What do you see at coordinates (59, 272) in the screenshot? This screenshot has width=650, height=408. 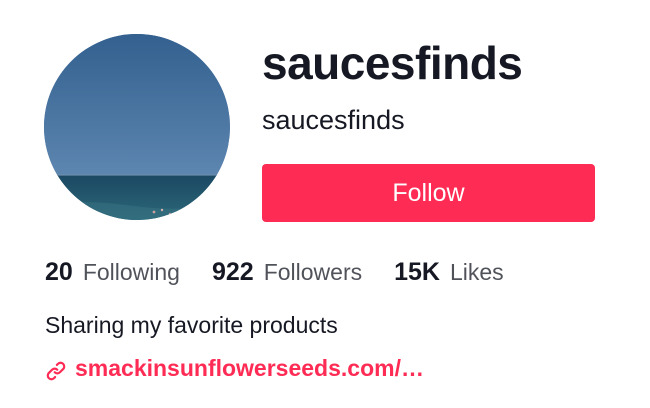 I see `following-count: 20` at bounding box center [59, 272].